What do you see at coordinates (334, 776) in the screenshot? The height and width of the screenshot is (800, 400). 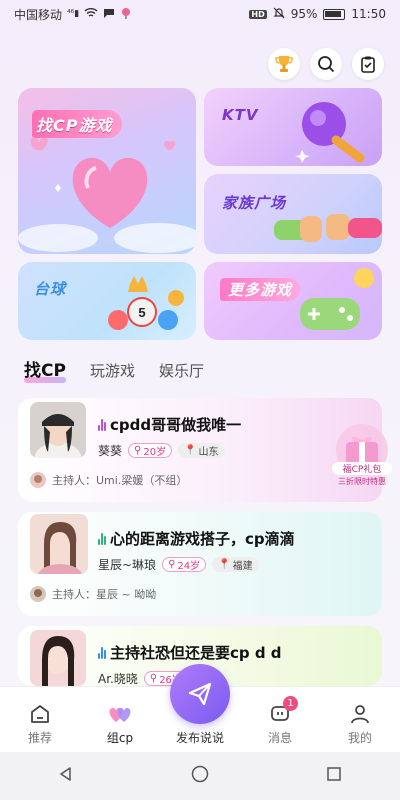 I see `recent-apps-icon` at bounding box center [334, 776].